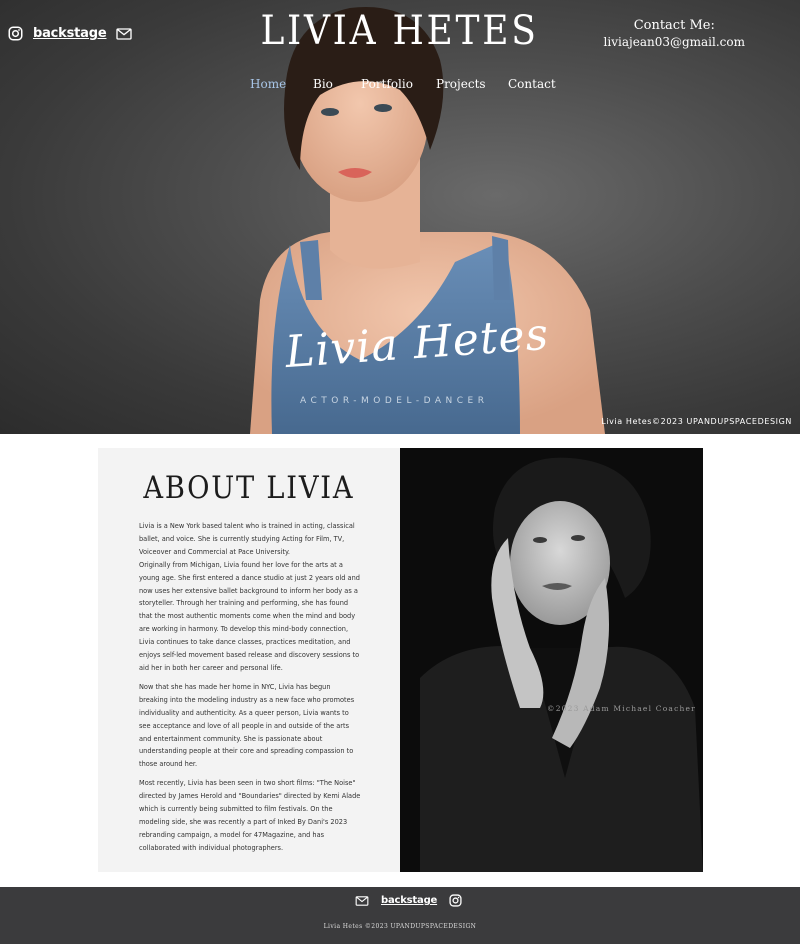 The height and width of the screenshot is (944, 800). Describe the element at coordinates (674, 25) in the screenshot. I see `contact-label: Contact Me:` at that location.